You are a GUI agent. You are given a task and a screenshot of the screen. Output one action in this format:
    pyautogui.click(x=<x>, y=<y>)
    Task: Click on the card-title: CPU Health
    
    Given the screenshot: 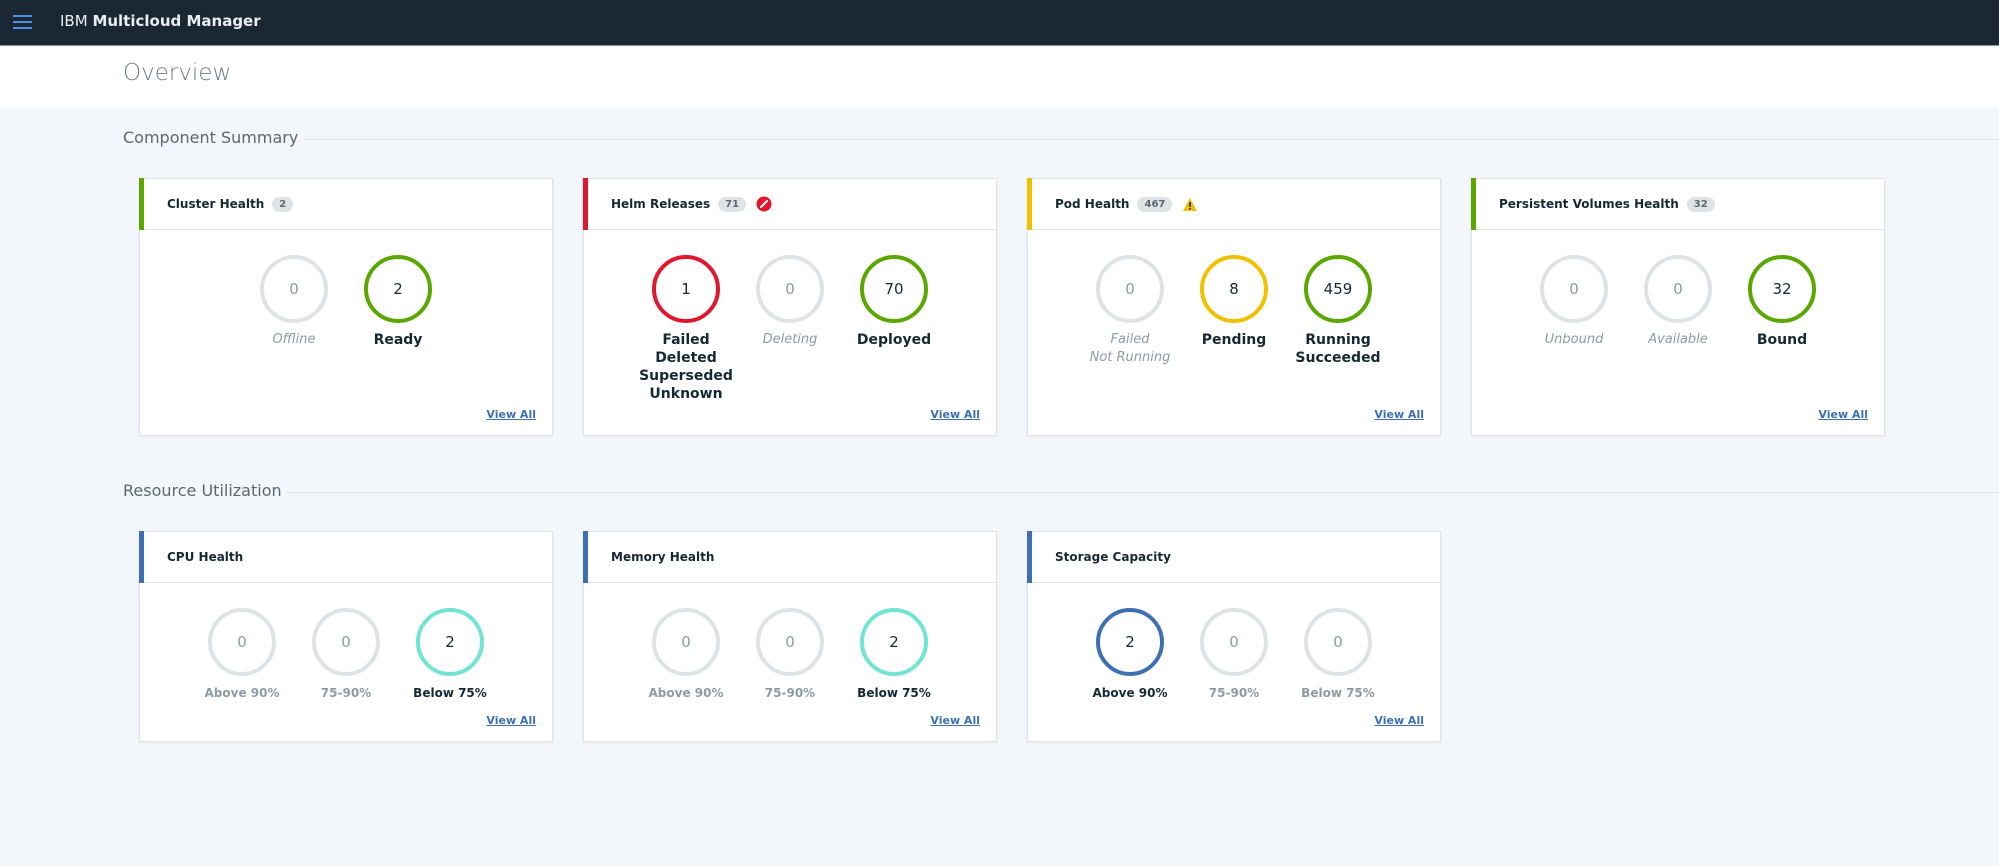 What is the action you would take?
    pyautogui.click(x=205, y=557)
    